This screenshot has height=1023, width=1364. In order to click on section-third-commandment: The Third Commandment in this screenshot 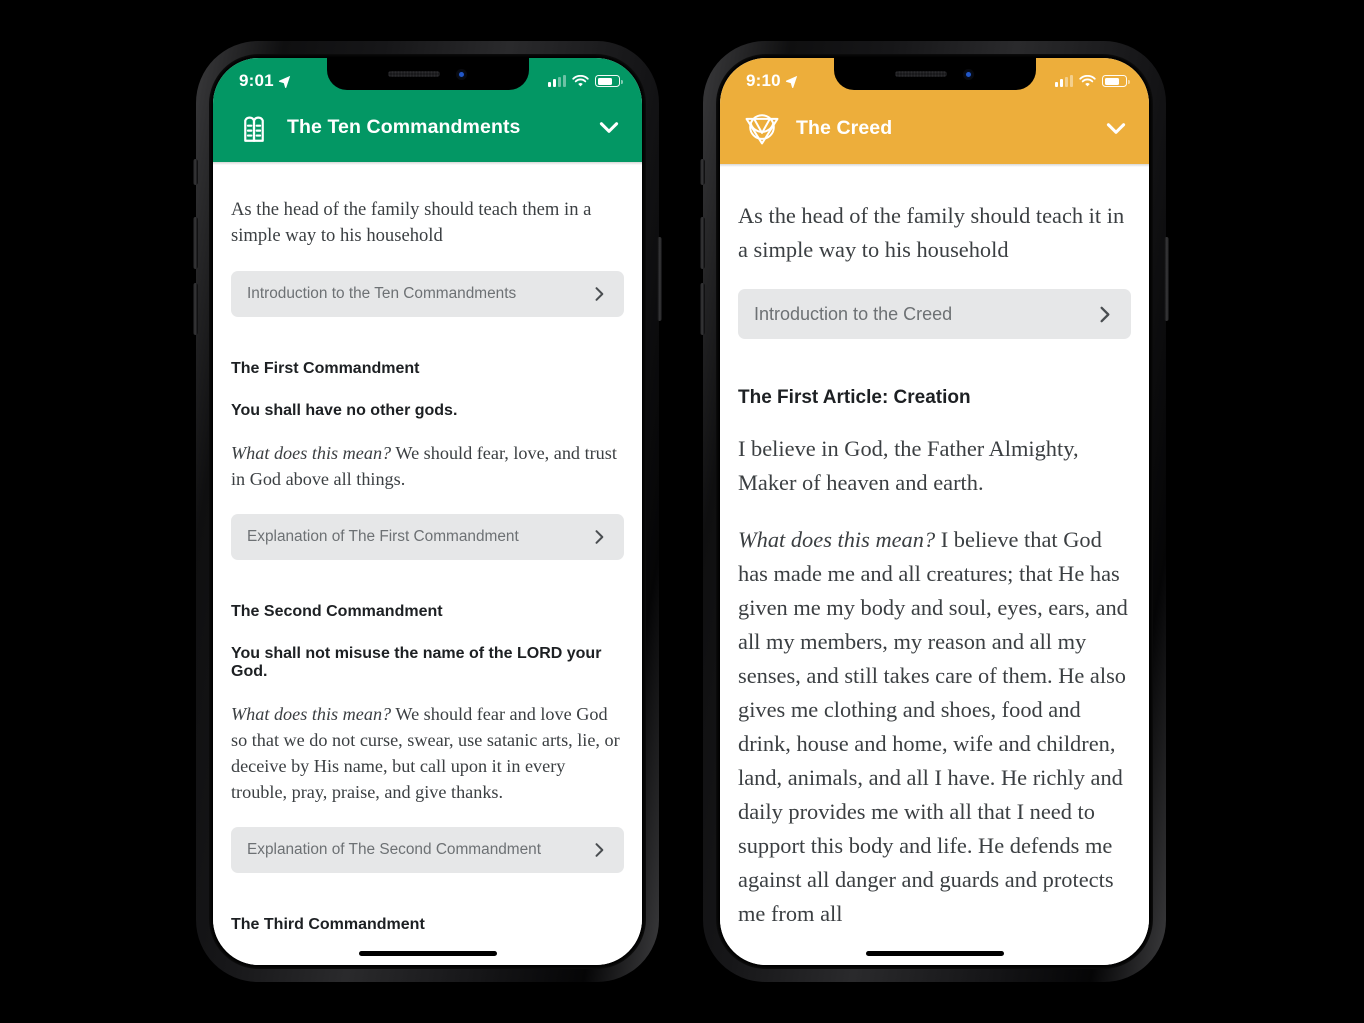, I will do `click(427, 925)`.